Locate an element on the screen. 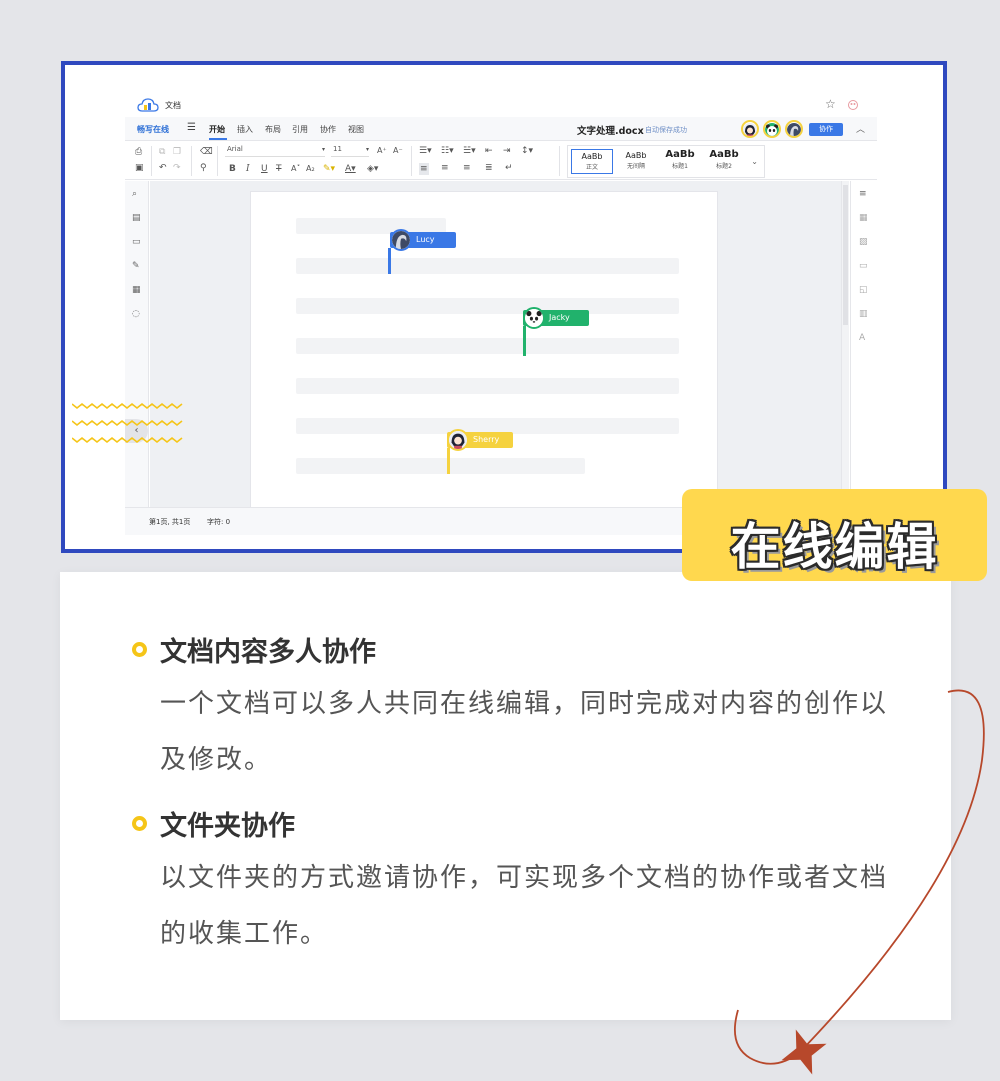  online-edit-badge: 在线编辑 is located at coordinates (834, 535).